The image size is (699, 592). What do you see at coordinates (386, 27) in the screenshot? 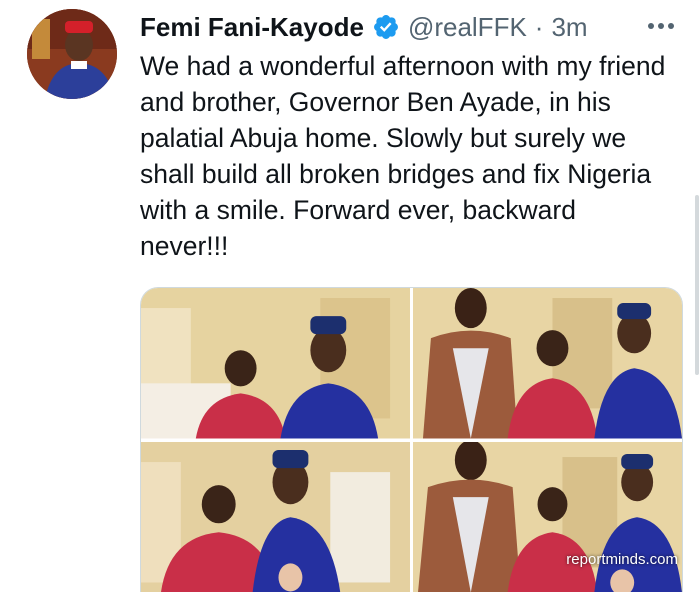
I see `verified-badge-icon` at bounding box center [386, 27].